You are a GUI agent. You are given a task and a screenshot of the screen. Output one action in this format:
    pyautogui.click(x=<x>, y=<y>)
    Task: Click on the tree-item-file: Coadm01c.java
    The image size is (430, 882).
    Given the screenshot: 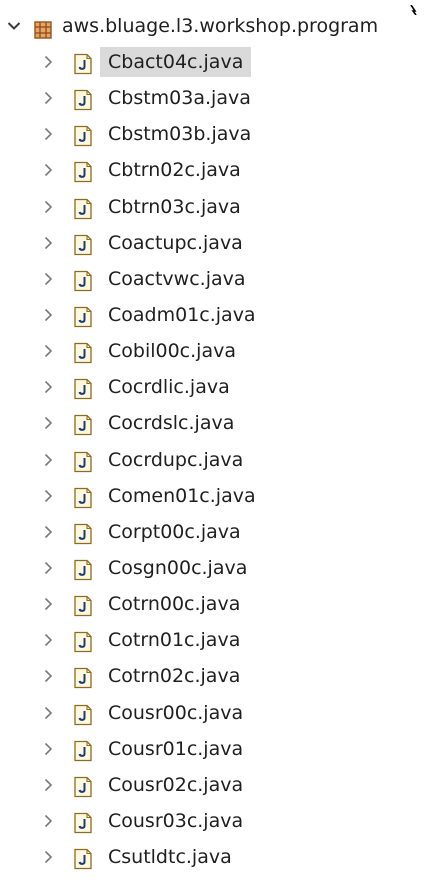 What is the action you would take?
    pyautogui.click(x=215, y=315)
    